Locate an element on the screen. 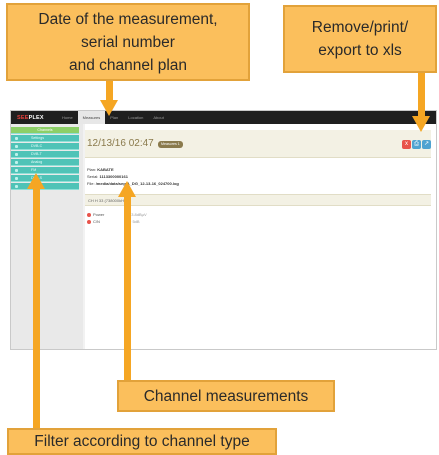  arrow-to-date-shaft is located at coordinates (109, 91).